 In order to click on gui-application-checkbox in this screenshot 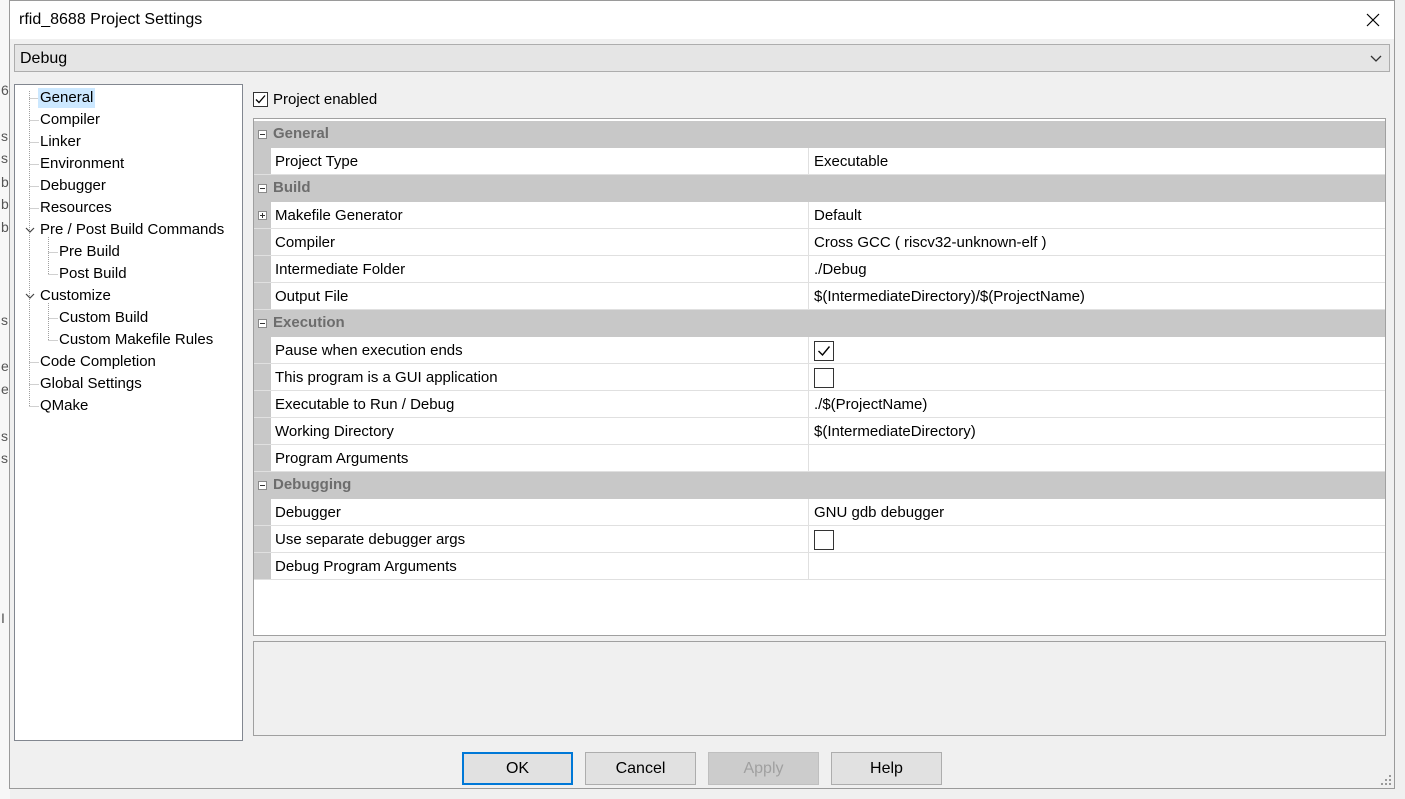, I will do `click(824, 380)`.